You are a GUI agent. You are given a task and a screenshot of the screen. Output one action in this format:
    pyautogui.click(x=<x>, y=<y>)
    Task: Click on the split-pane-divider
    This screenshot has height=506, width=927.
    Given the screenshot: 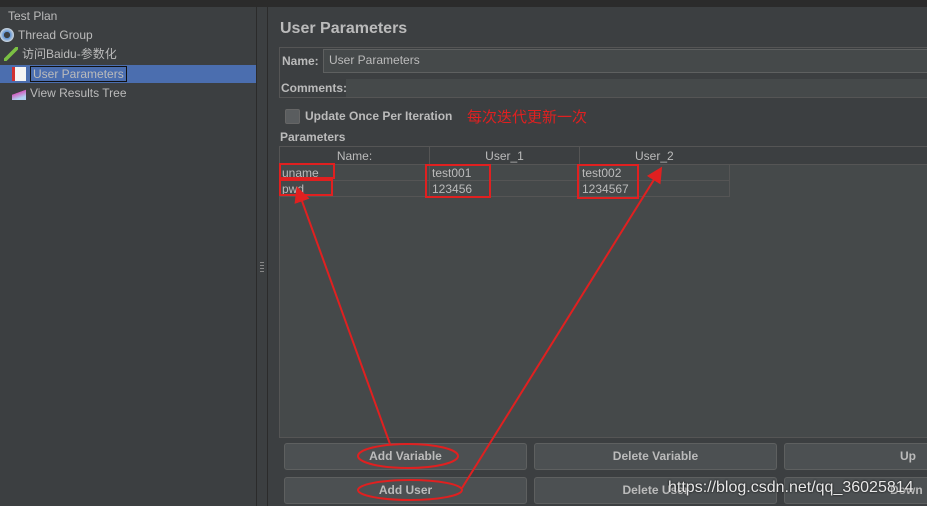 What is the action you would take?
    pyautogui.click(x=262, y=256)
    